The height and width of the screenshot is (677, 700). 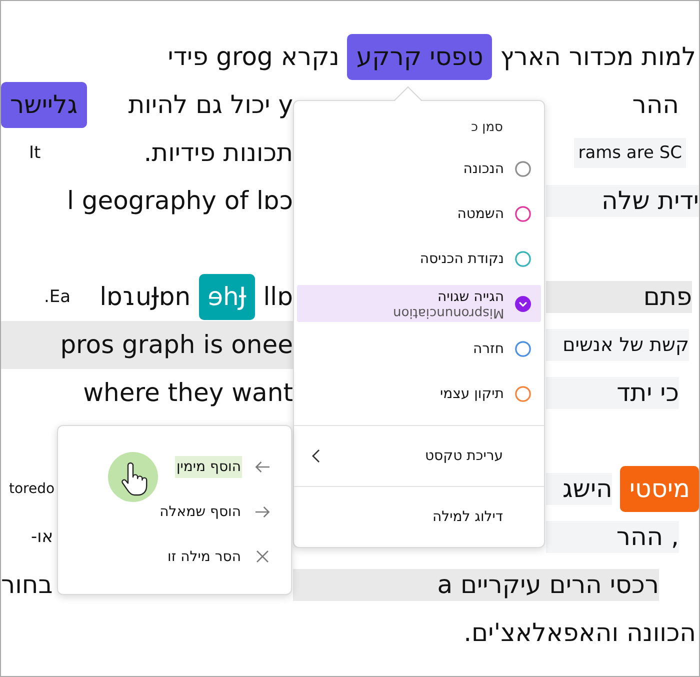 I want to click on document-text: lɒɔ, so click(x=274, y=201).